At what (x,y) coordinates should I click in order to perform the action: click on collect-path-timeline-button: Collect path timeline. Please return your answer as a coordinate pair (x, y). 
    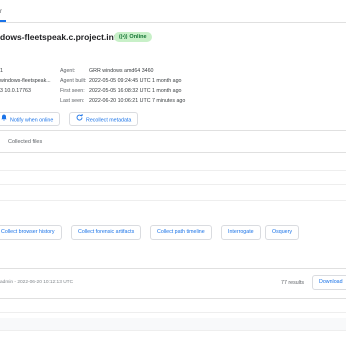
    Looking at the image, I should click on (181, 232).